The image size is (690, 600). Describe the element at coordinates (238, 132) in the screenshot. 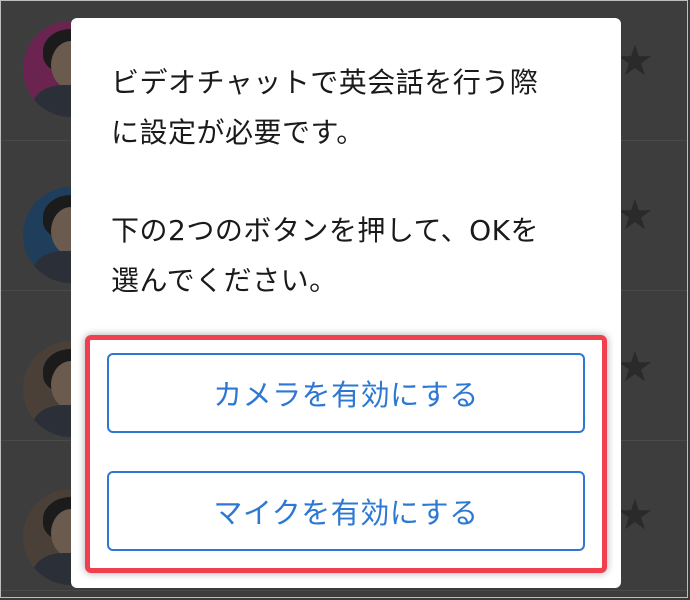

I see `message-line: に設定が必要です。` at that location.